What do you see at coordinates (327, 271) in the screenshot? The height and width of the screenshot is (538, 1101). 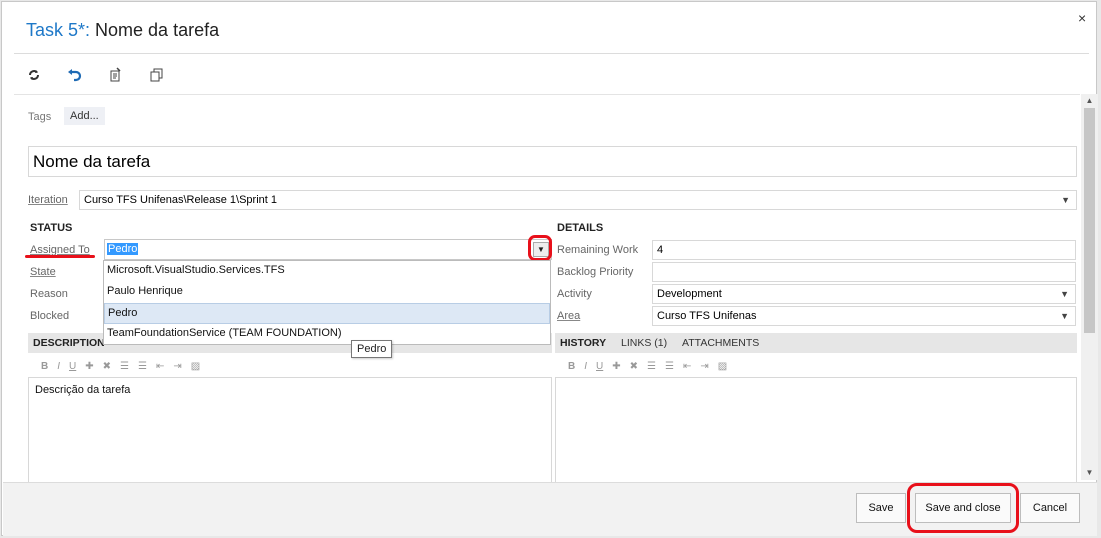 I see `dropdown-option: Microsoft.VisualStudio.Services.TFS` at bounding box center [327, 271].